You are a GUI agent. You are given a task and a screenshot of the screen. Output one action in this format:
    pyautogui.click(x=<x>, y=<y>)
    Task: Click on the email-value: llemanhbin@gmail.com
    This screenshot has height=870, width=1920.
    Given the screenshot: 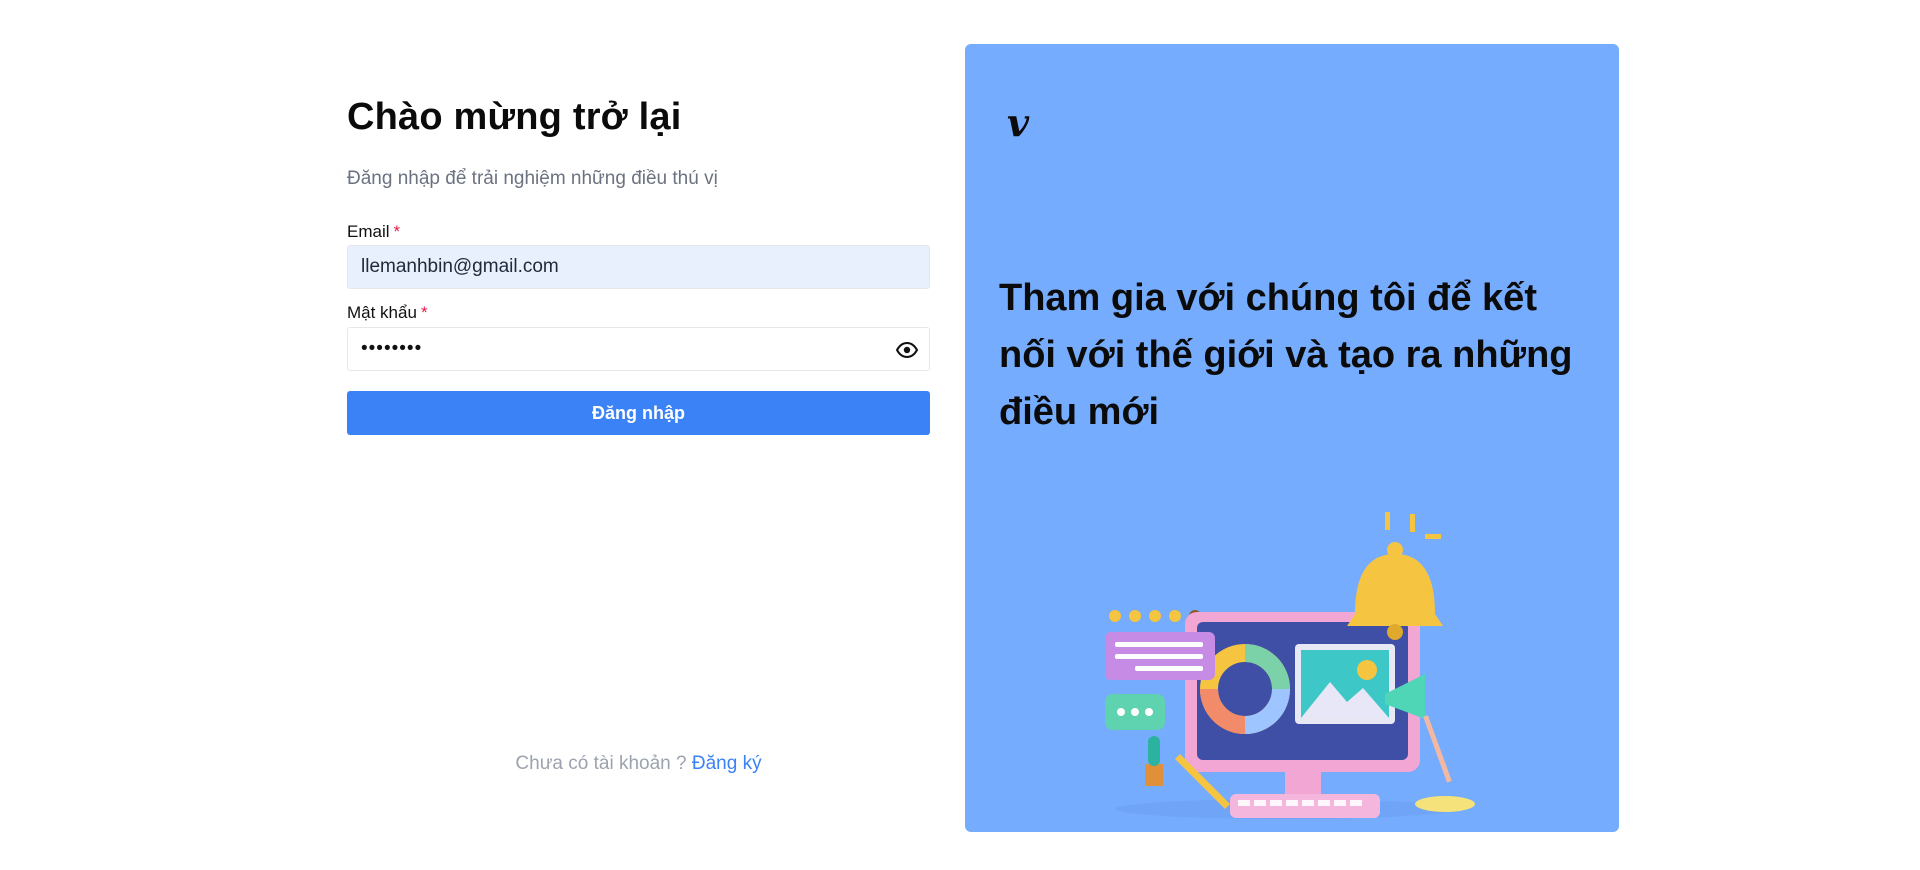 What is the action you would take?
    pyautogui.click(x=460, y=266)
    